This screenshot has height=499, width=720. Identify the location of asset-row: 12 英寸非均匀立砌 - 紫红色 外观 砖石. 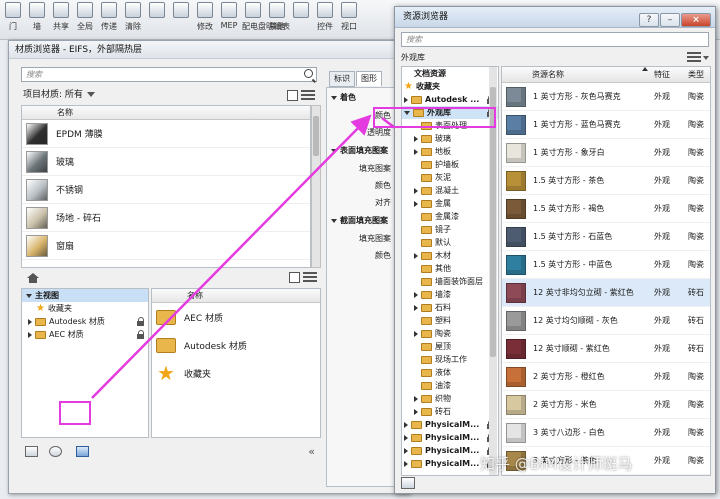
(606, 293).